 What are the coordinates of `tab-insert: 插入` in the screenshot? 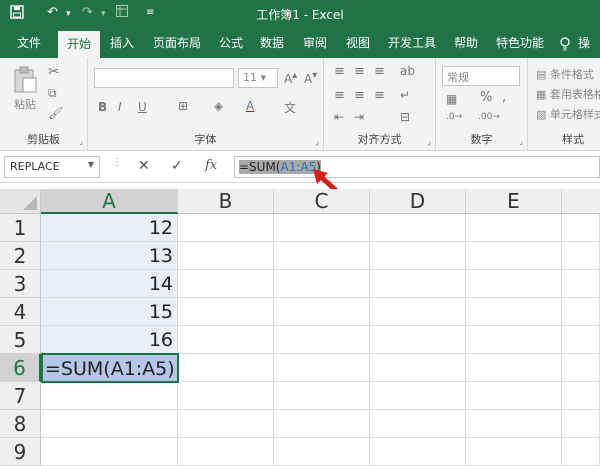 It's located at (122, 43).